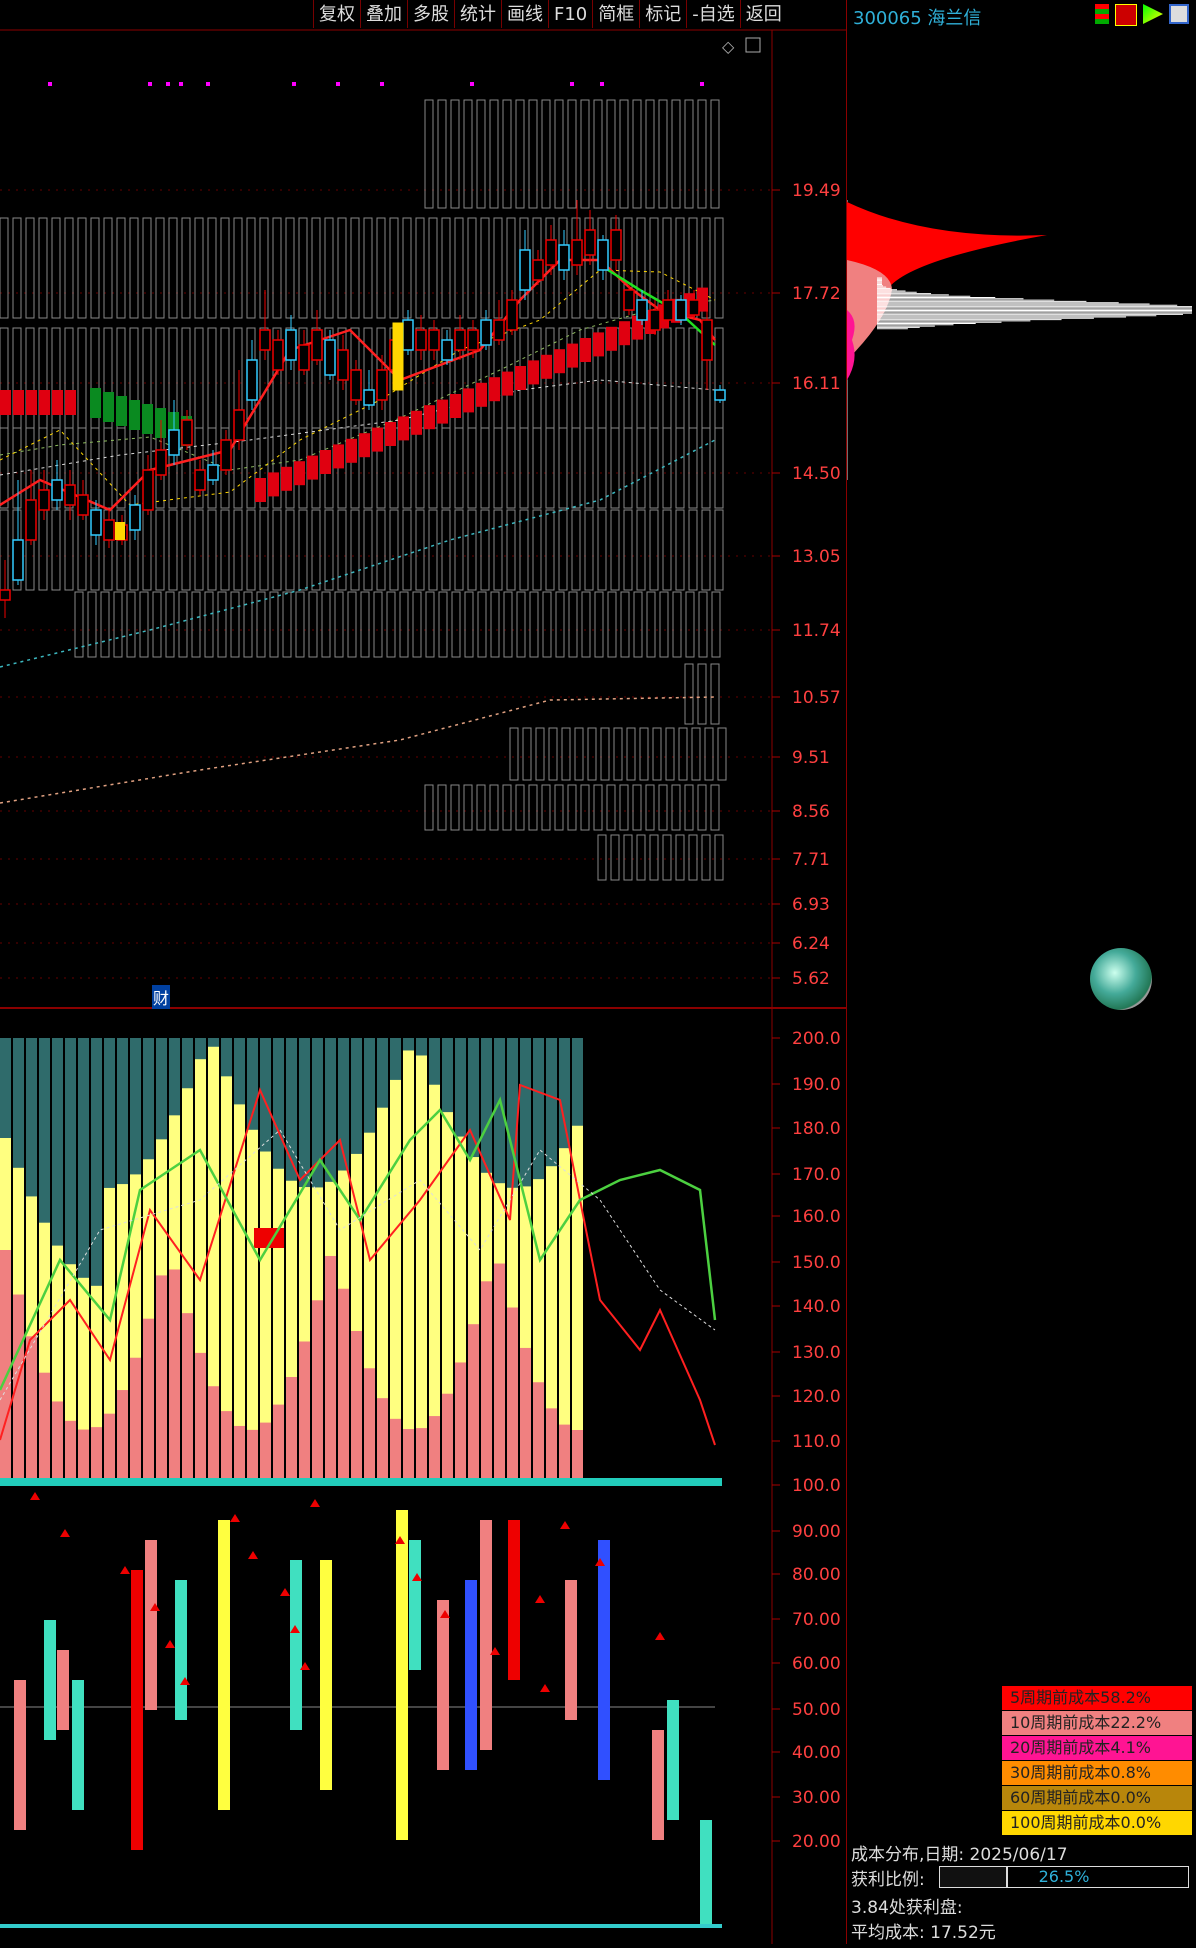  I want to click on indicator-axis-label: 140.0, so click(816, 1307).